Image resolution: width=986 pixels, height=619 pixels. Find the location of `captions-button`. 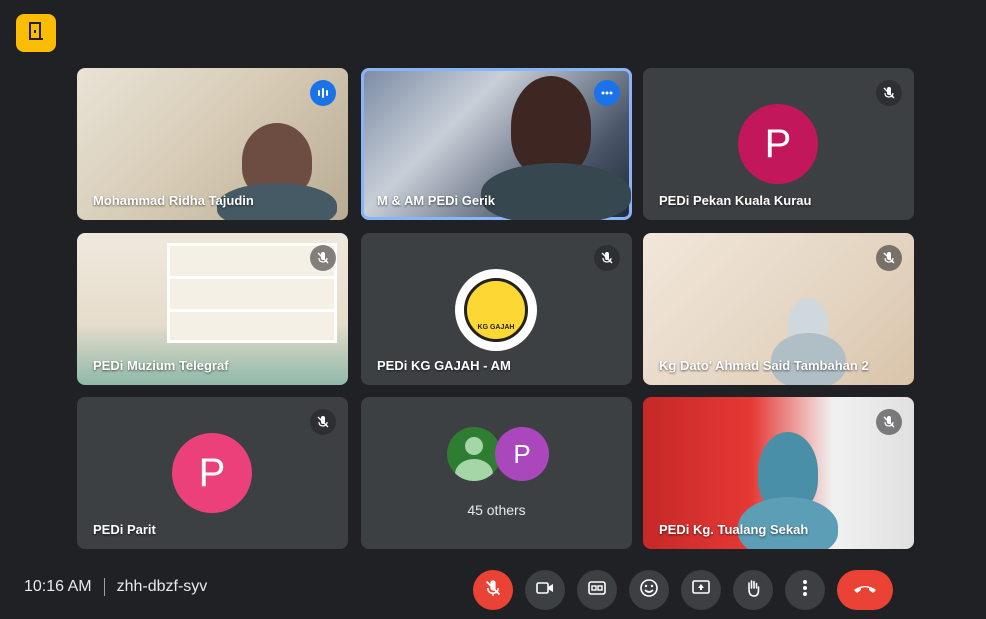

captions-button is located at coordinates (597, 590).